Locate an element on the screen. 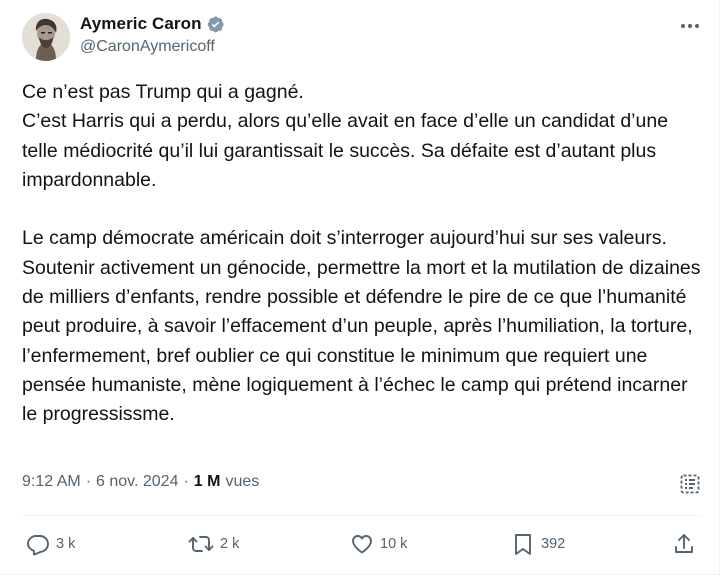 Image resolution: width=722 pixels, height=577 pixels. retweet-button: 2 k is located at coordinates (213, 544).